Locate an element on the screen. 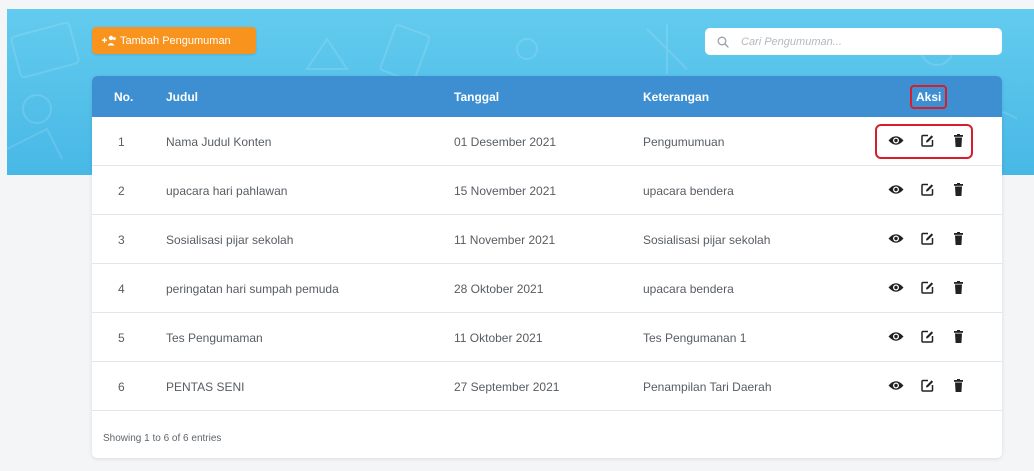 Image resolution: width=1034 pixels, height=471 pixels. cell-keterangan: Tes Pengumanan 1 is located at coordinates (695, 338).